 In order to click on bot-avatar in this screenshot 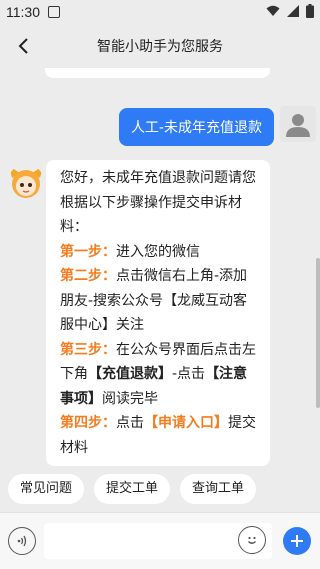, I will do `click(26, 182)`.